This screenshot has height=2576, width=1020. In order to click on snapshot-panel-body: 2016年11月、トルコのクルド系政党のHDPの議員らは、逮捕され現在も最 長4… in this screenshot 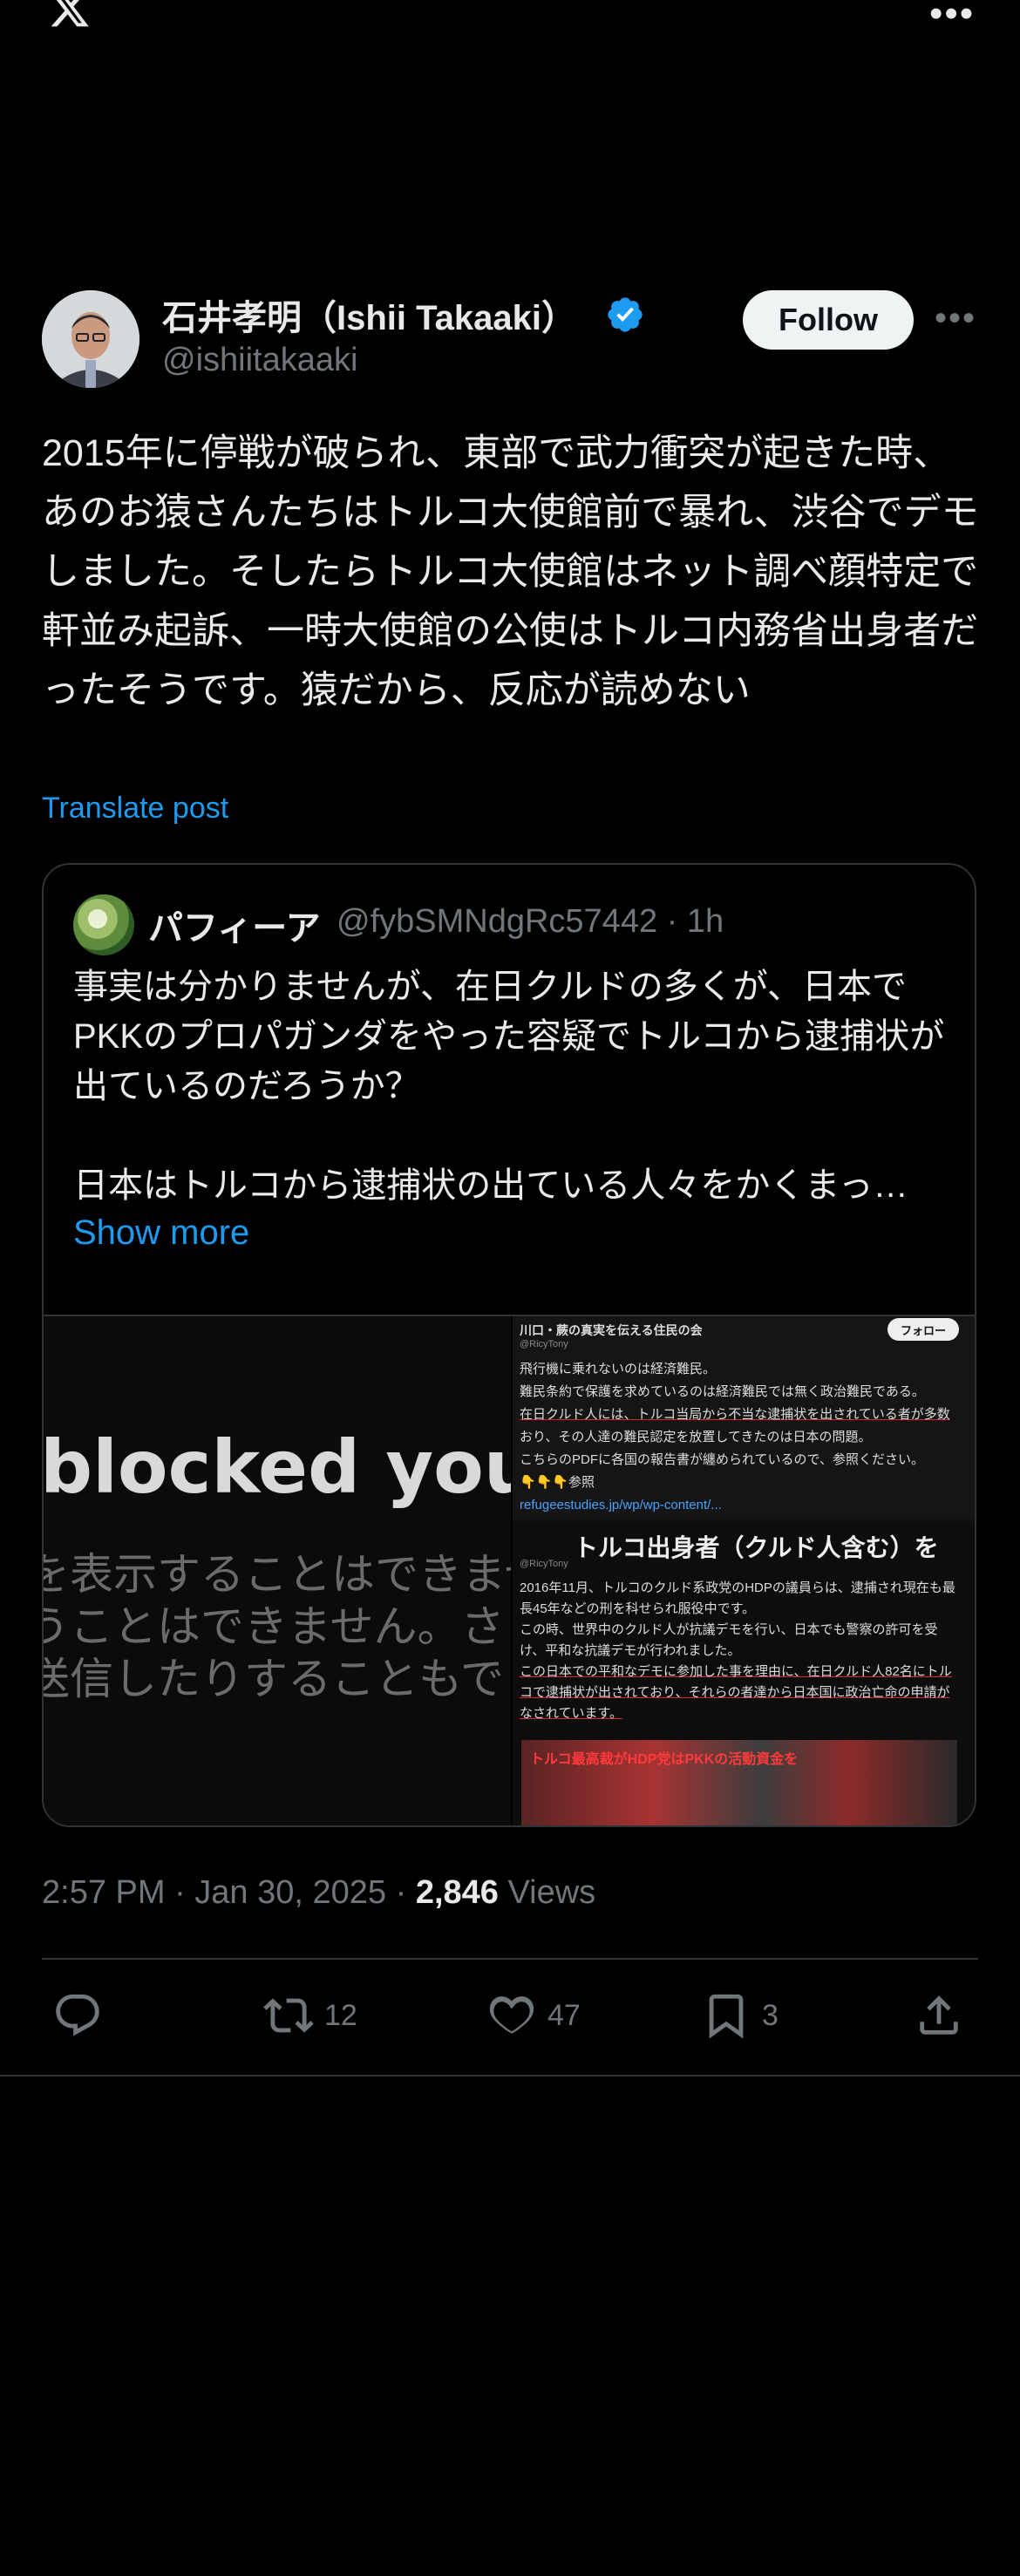, I will do `click(746, 1651)`.